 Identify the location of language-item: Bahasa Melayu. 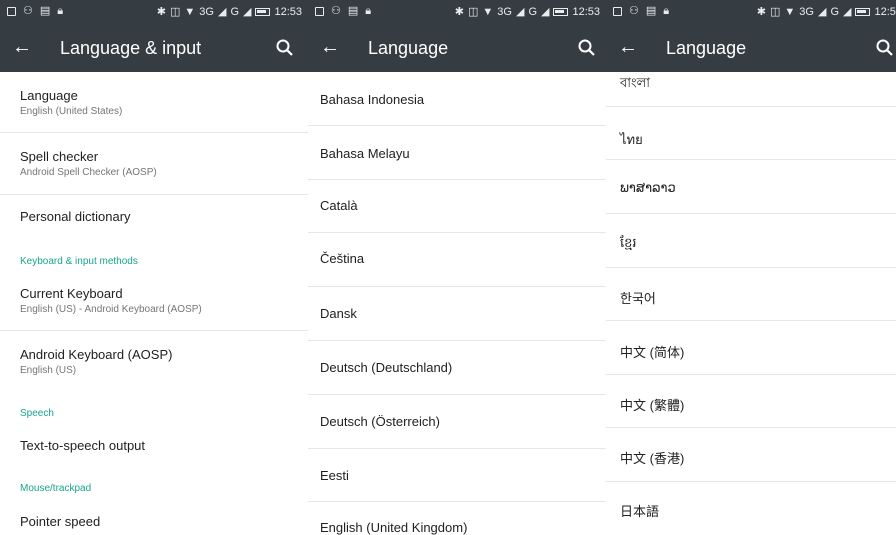
(457, 152).